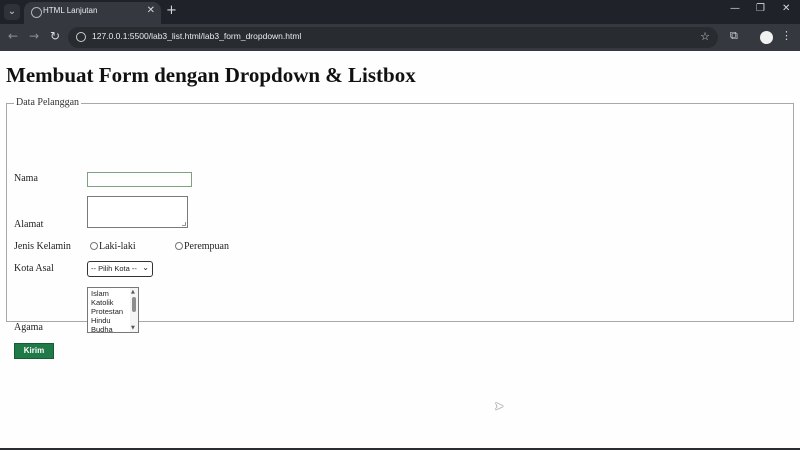 Image resolution: width=800 pixels, height=450 pixels. I want to click on reload-icon: ↻, so click(55, 36).